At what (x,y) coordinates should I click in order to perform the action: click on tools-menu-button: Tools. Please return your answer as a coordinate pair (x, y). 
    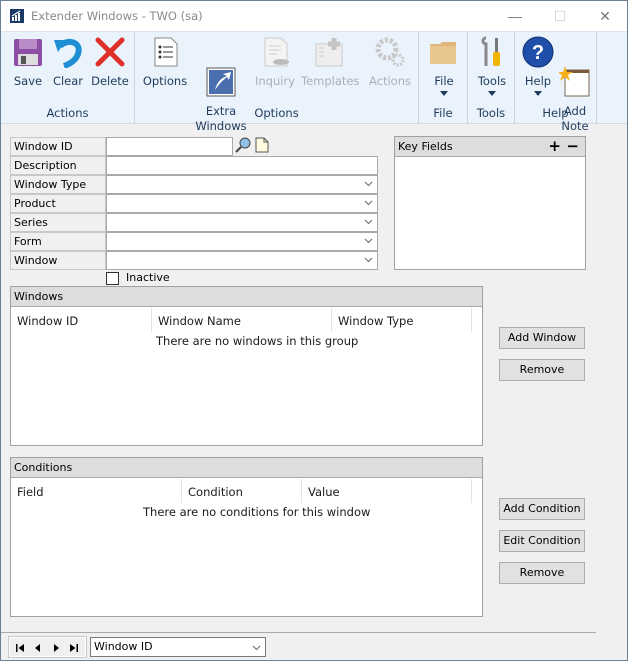
    Looking at the image, I should click on (492, 66).